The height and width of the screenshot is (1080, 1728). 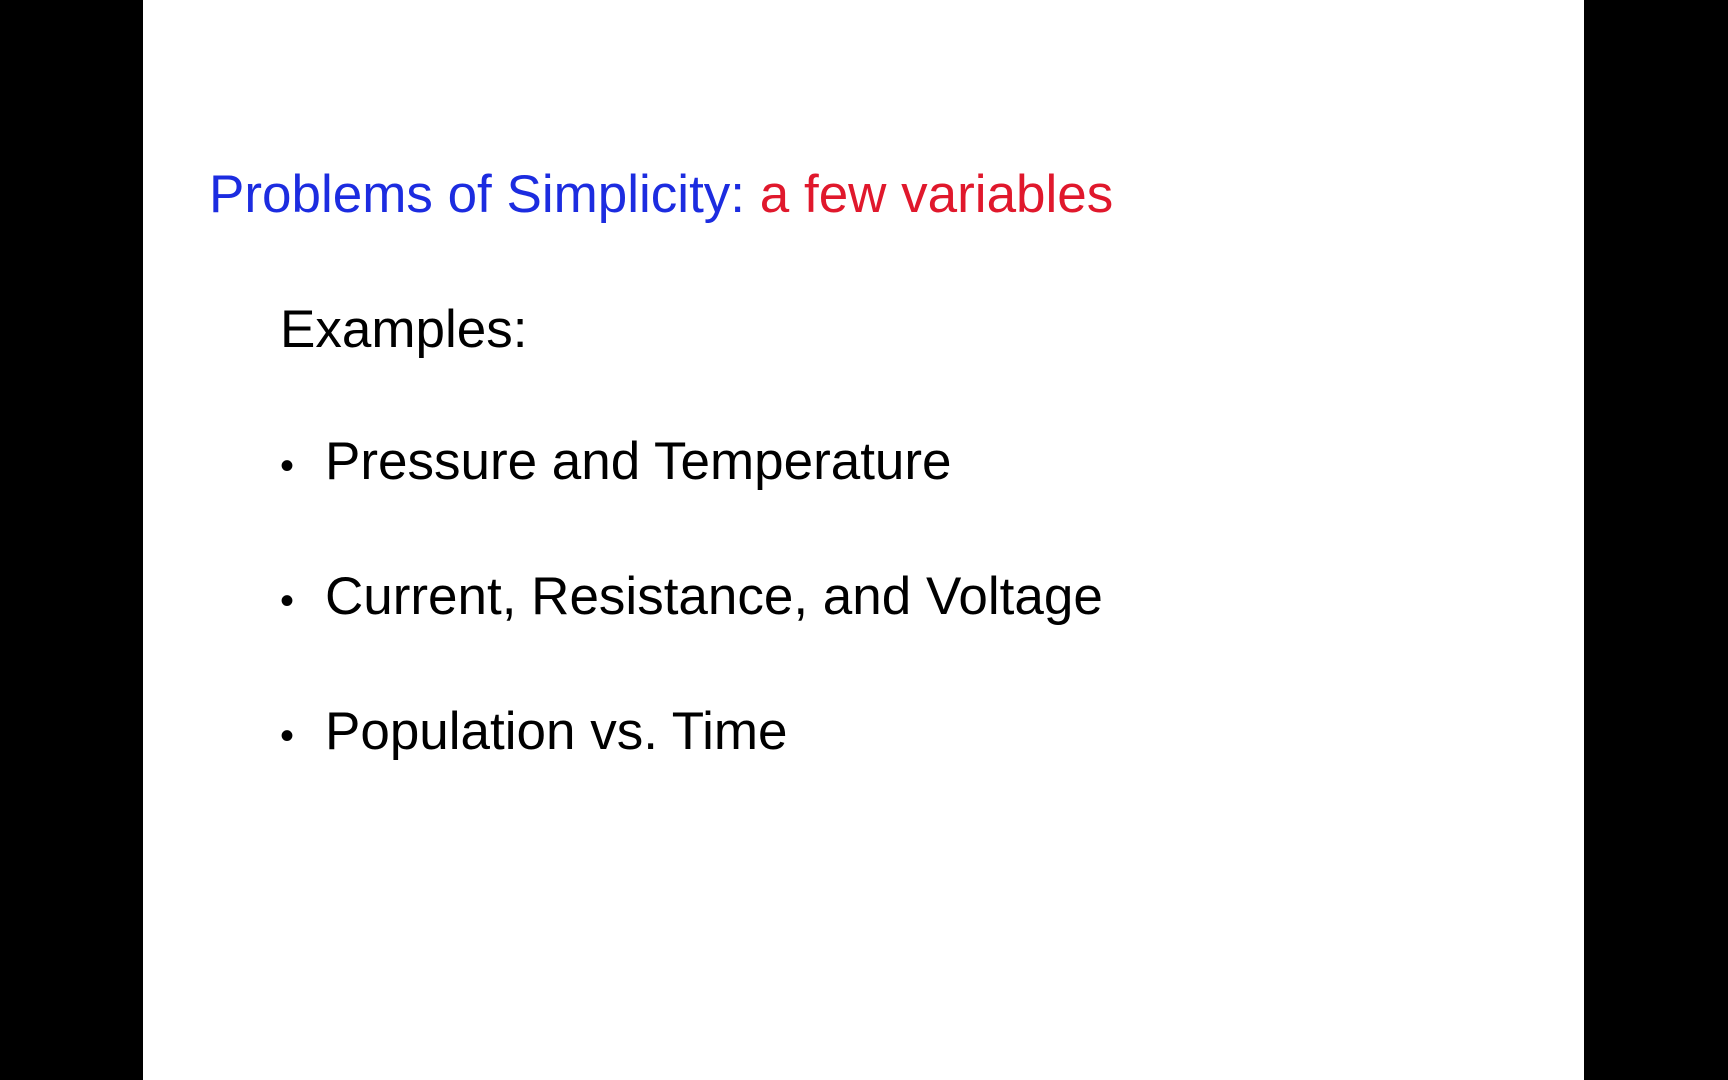 I want to click on list-item-label: Current, Resistance, and Voltage, so click(x=714, y=596).